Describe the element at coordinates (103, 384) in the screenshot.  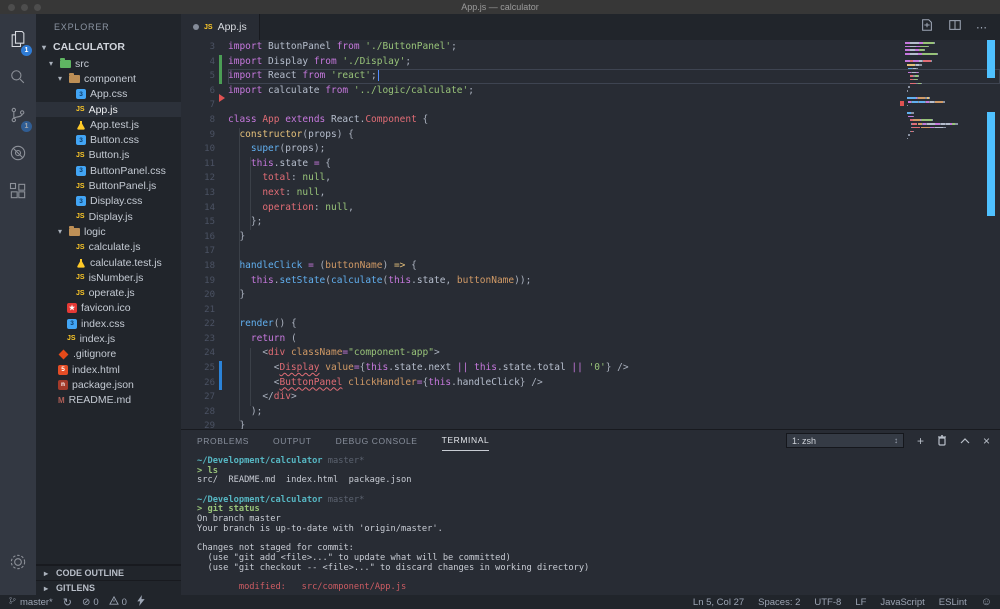
I see `tree-item-label: package.json` at that location.